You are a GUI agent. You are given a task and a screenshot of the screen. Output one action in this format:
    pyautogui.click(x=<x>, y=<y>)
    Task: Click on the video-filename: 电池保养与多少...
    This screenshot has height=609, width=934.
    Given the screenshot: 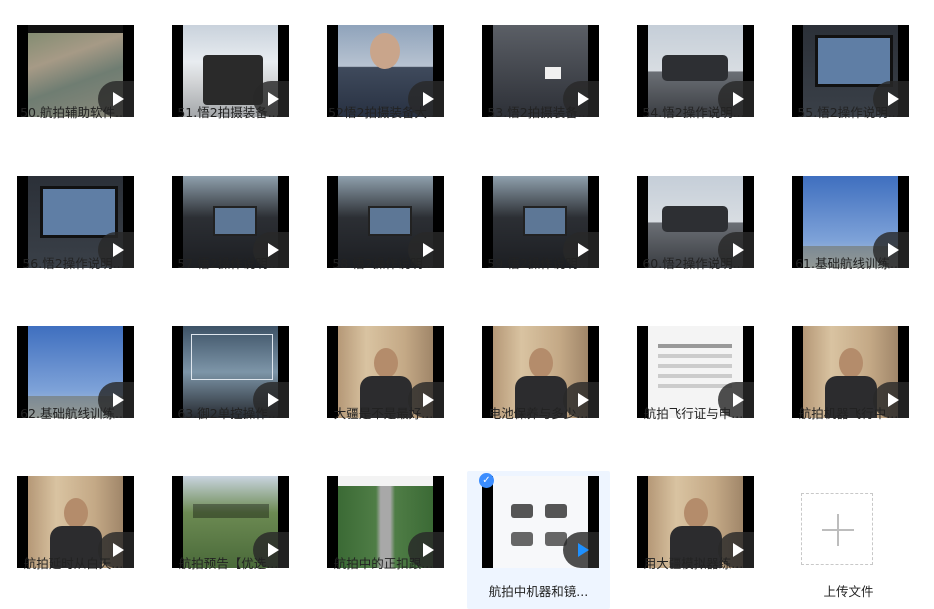 What is the action you would take?
    pyautogui.click(x=538, y=413)
    